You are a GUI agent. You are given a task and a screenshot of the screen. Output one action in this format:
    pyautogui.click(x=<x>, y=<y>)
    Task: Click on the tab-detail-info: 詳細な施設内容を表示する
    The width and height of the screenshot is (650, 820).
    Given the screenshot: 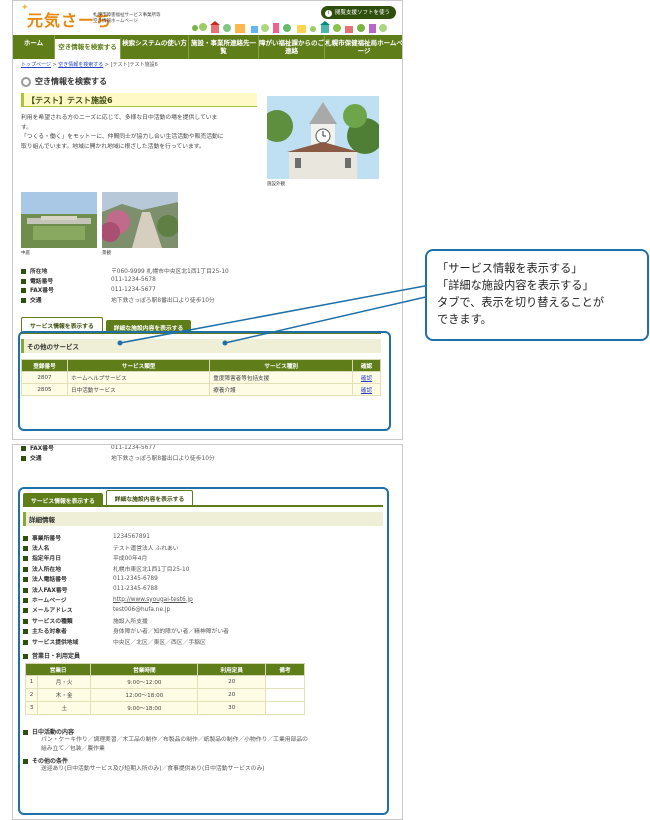 What is the action you would take?
    pyautogui.click(x=149, y=497)
    